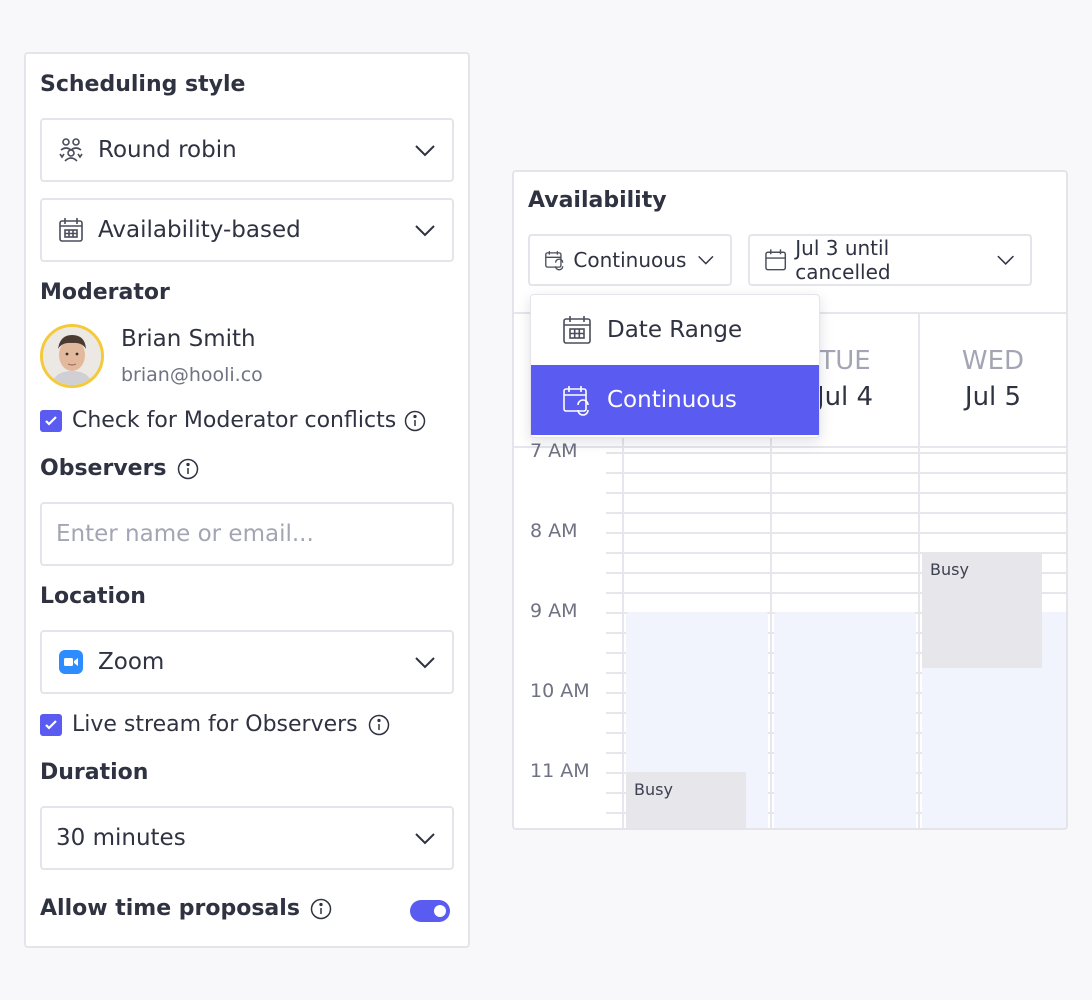 The image size is (1092, 1000). I want to click on time-label: 9 AM, so click(554, 611).